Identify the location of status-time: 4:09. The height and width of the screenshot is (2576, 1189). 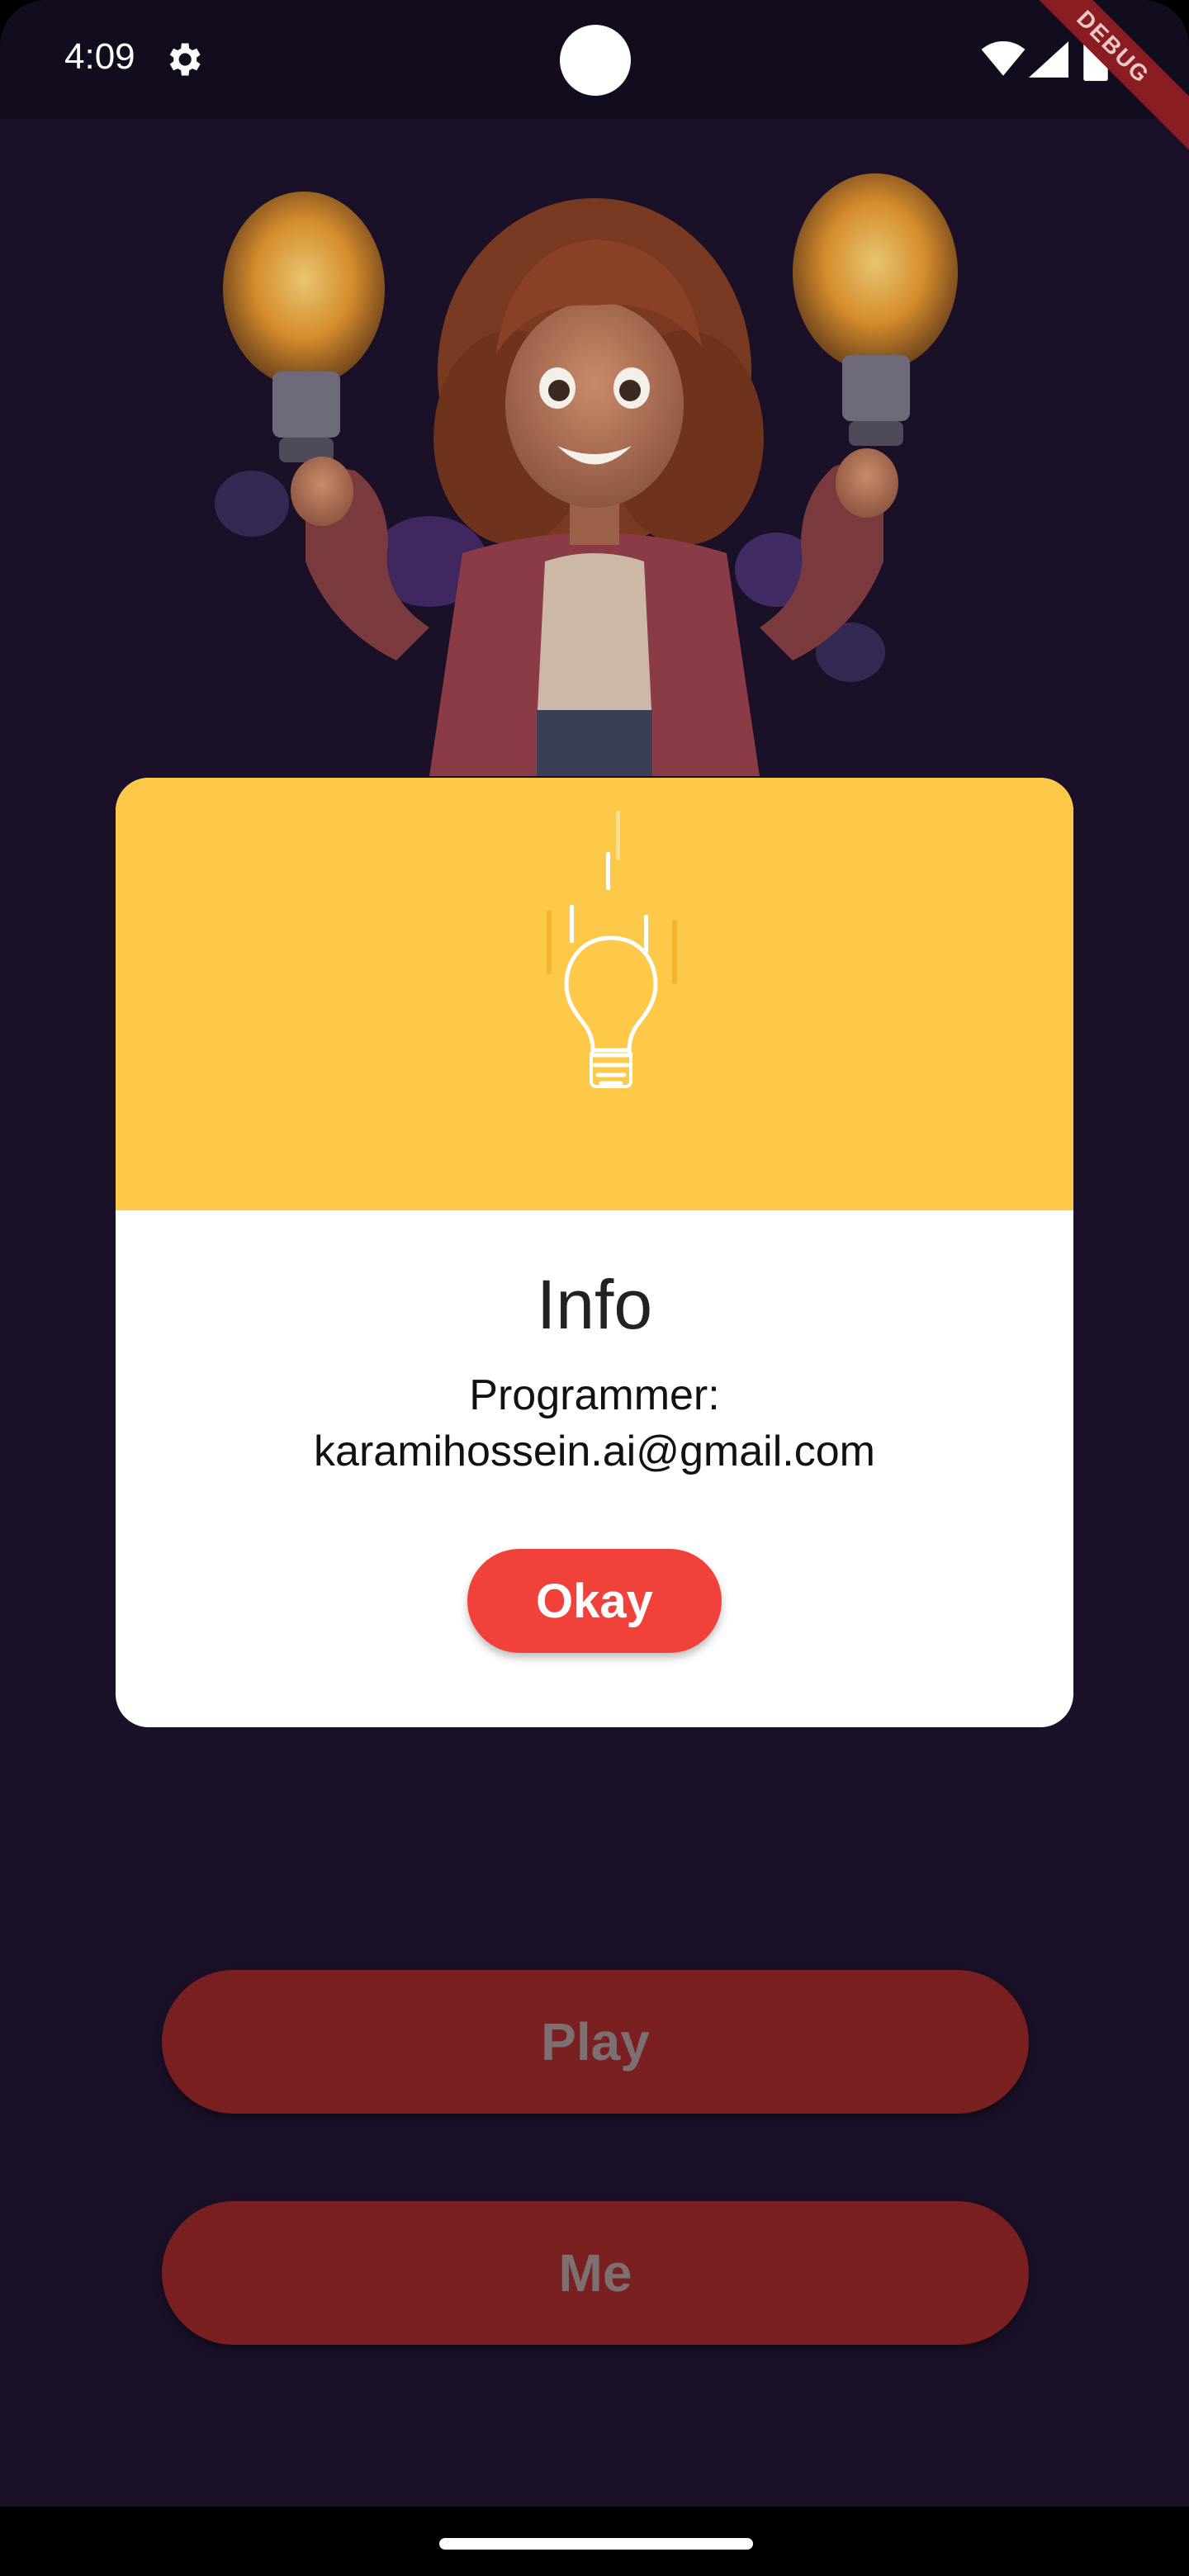
(99, 56).